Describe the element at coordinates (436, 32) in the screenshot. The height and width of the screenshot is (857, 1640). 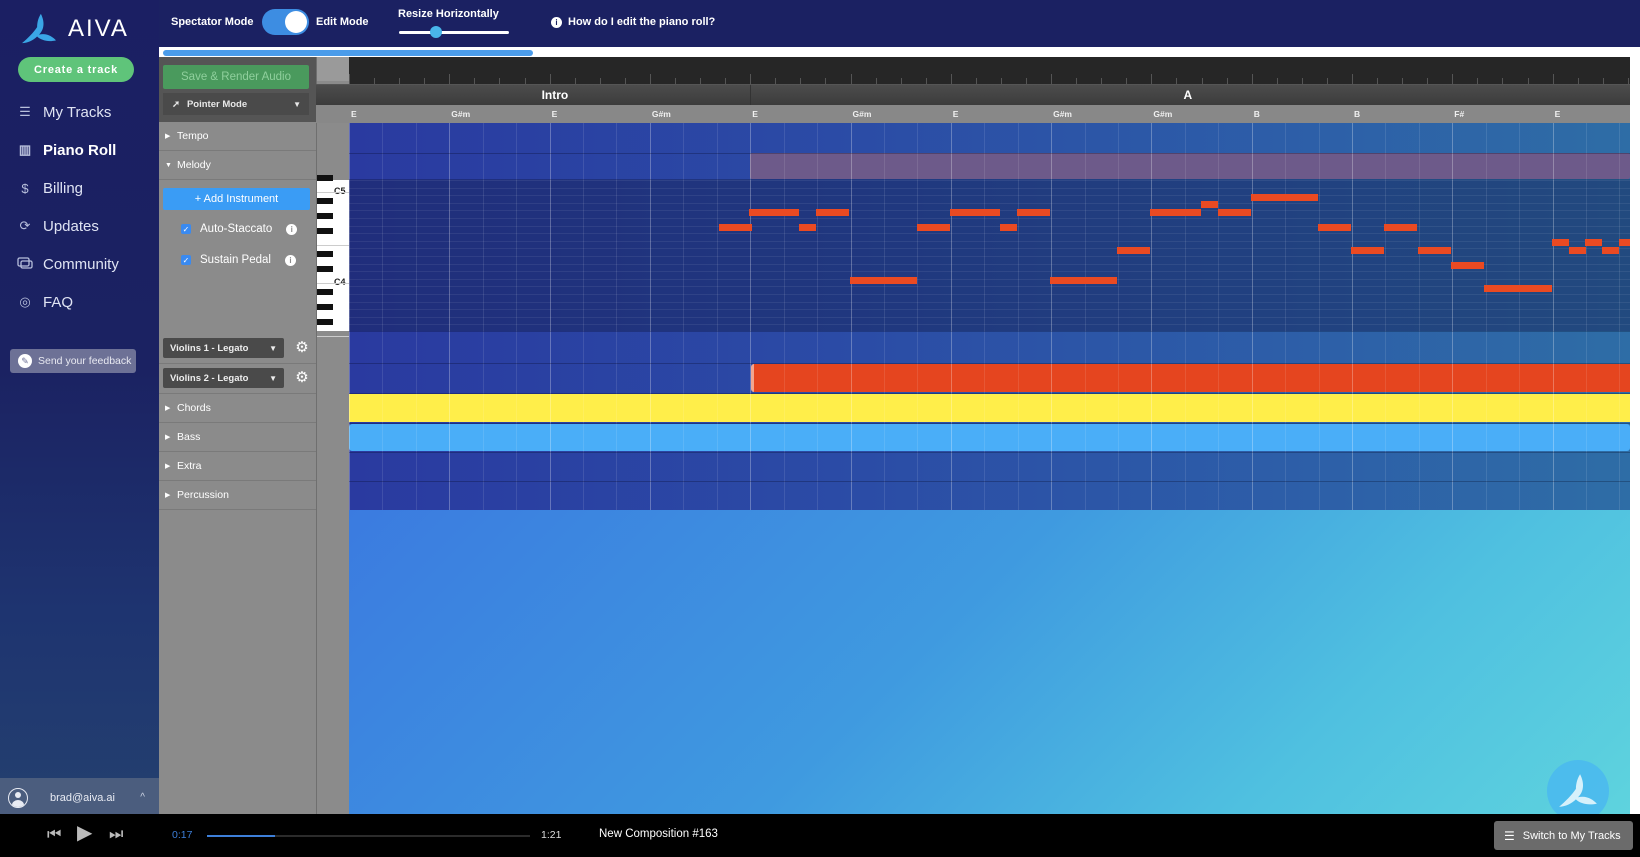
I see `slider-thumb` at that location.